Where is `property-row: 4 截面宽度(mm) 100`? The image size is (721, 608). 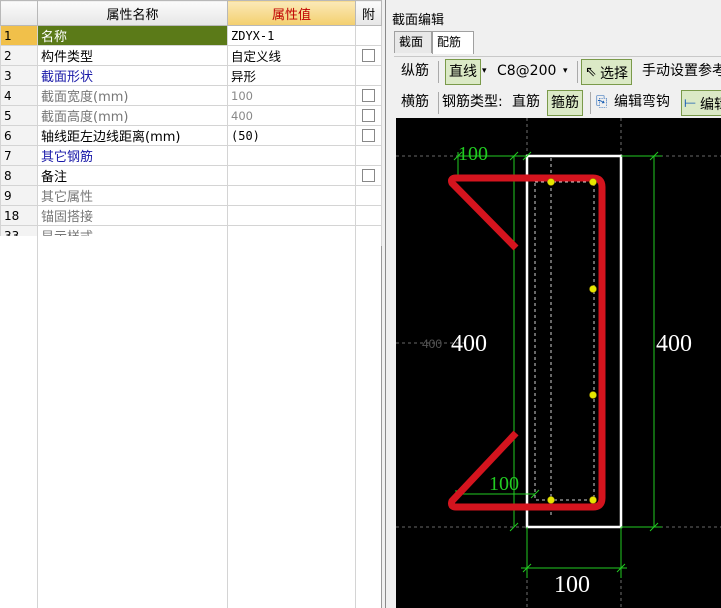
property-row: 4 截面宽度(mm) 100 is located at coordinates (191, 95).